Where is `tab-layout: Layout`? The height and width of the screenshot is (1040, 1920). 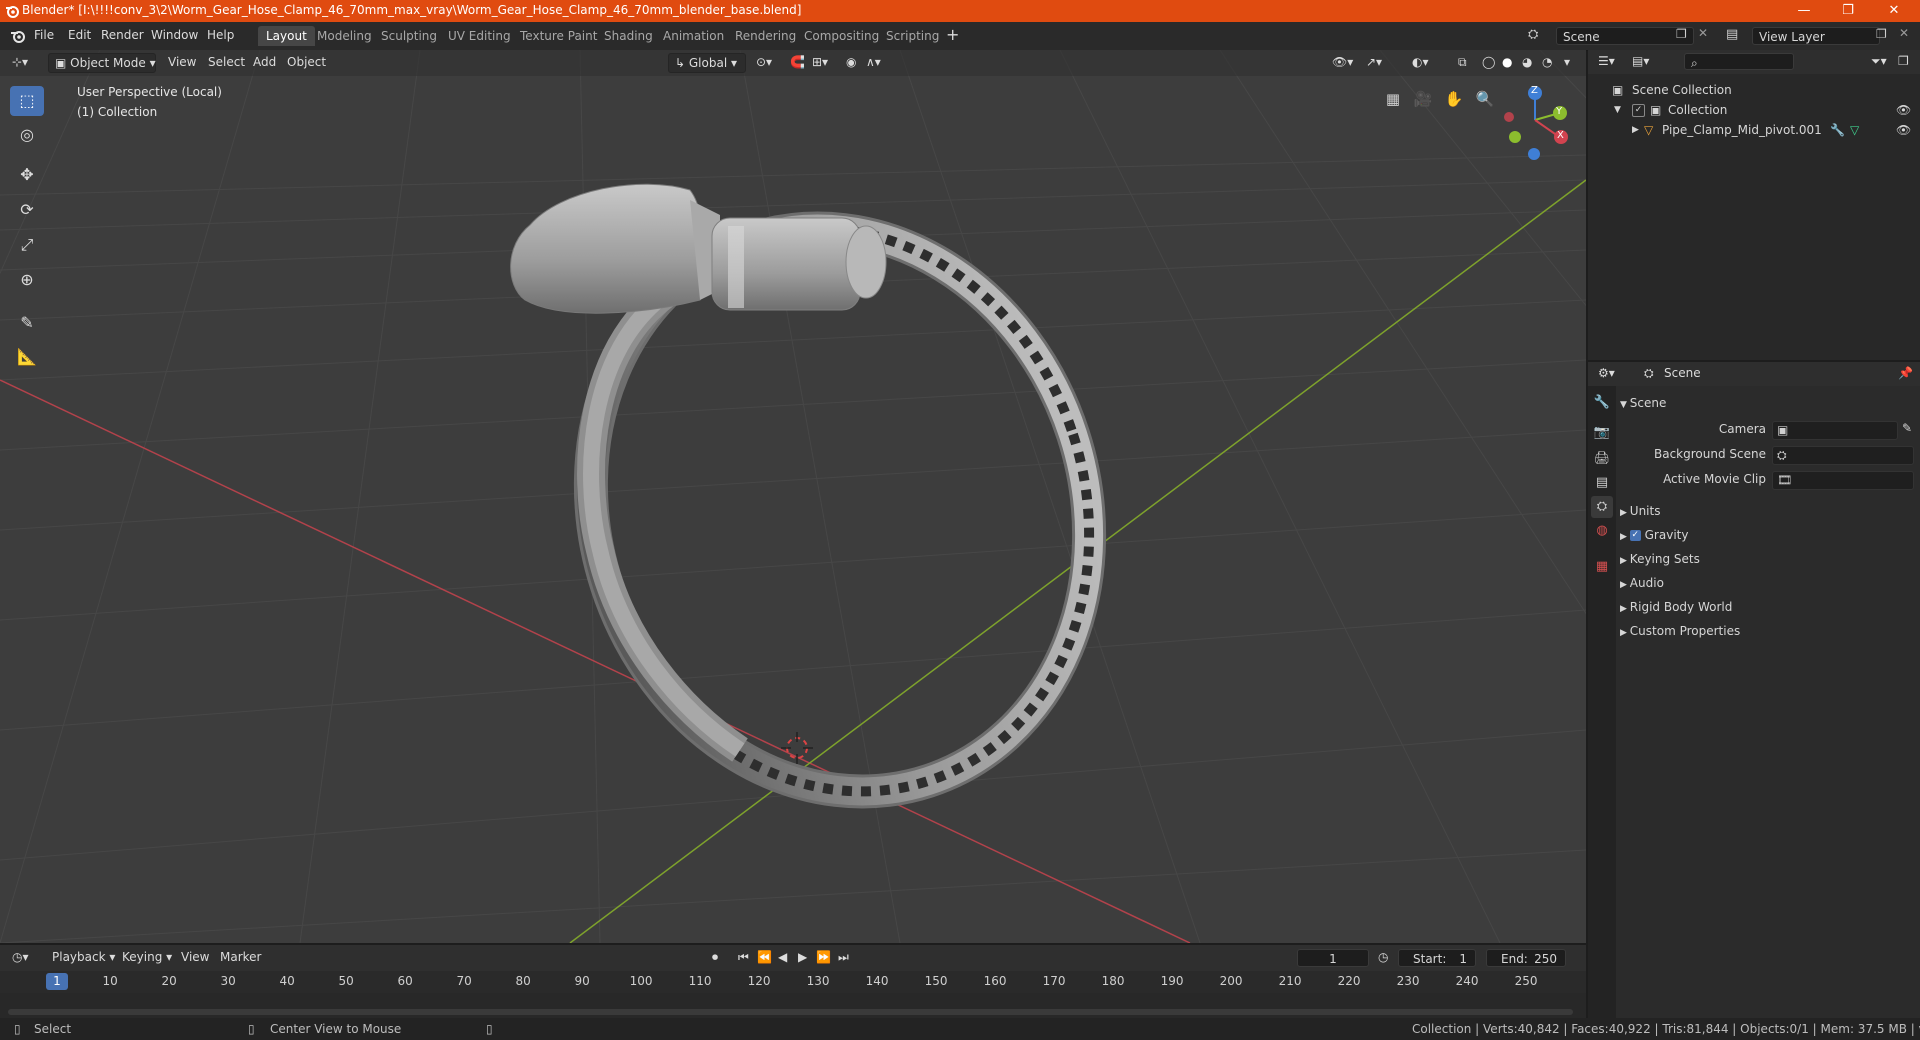
tab-layout: Layout is located at coordinates (286, 36).